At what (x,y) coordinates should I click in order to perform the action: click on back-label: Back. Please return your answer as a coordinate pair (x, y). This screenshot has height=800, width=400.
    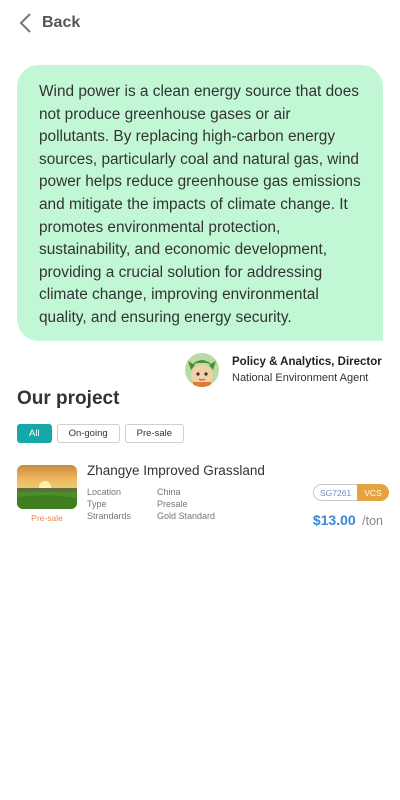
    Looking at the image, I should click on (61, 22).